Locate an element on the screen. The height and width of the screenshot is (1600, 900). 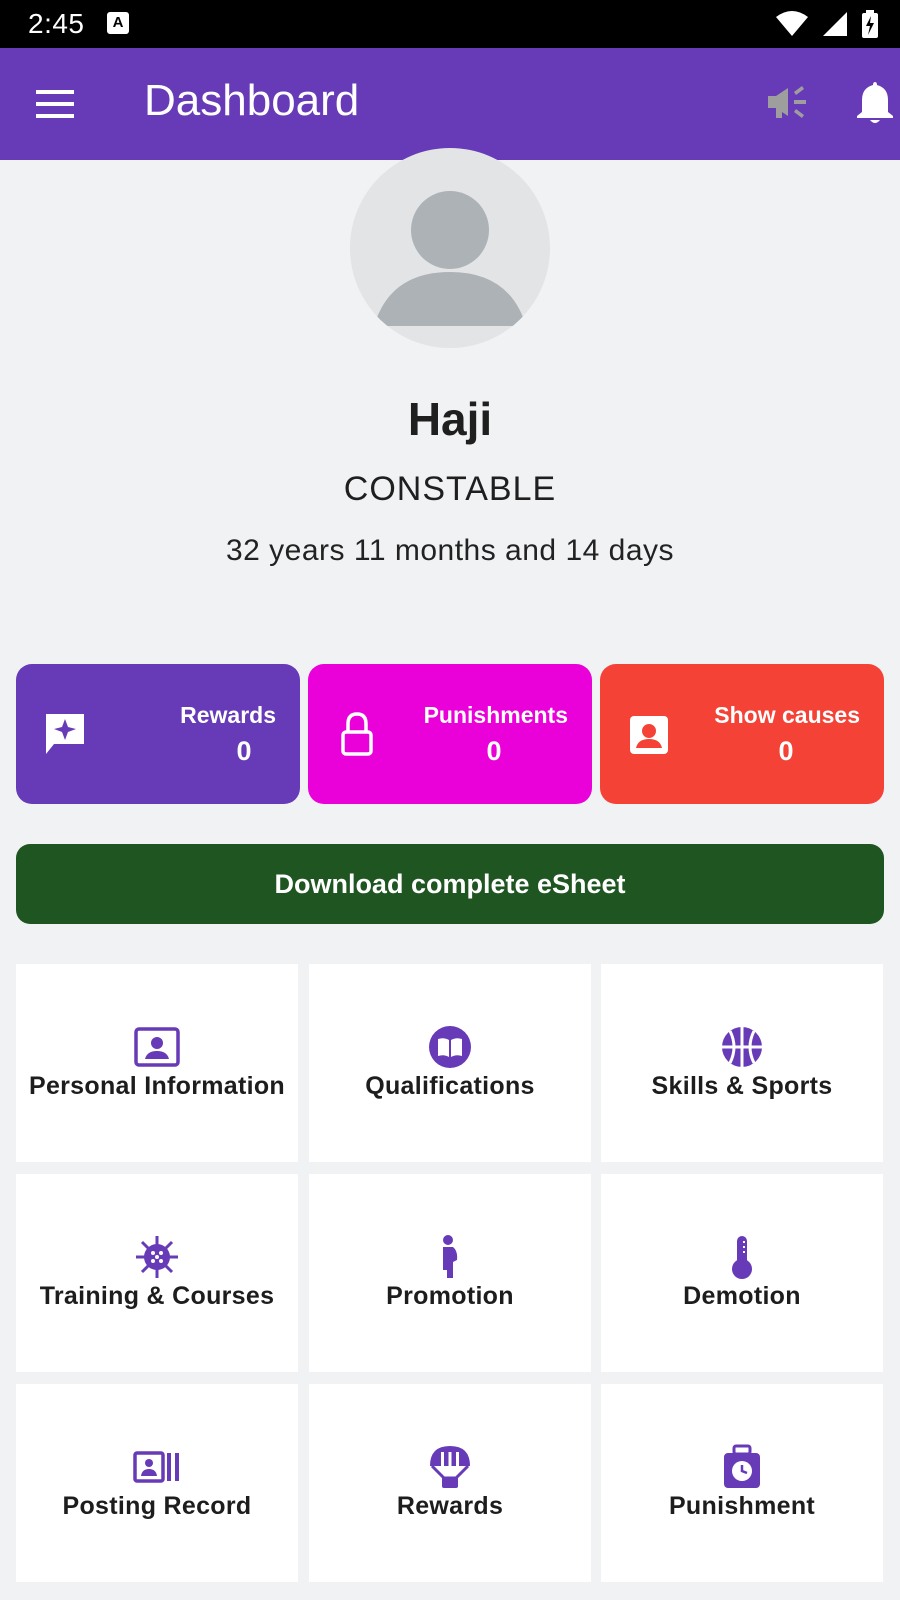
tile-punishment: Punishment is located at coordinates (742, 1483).